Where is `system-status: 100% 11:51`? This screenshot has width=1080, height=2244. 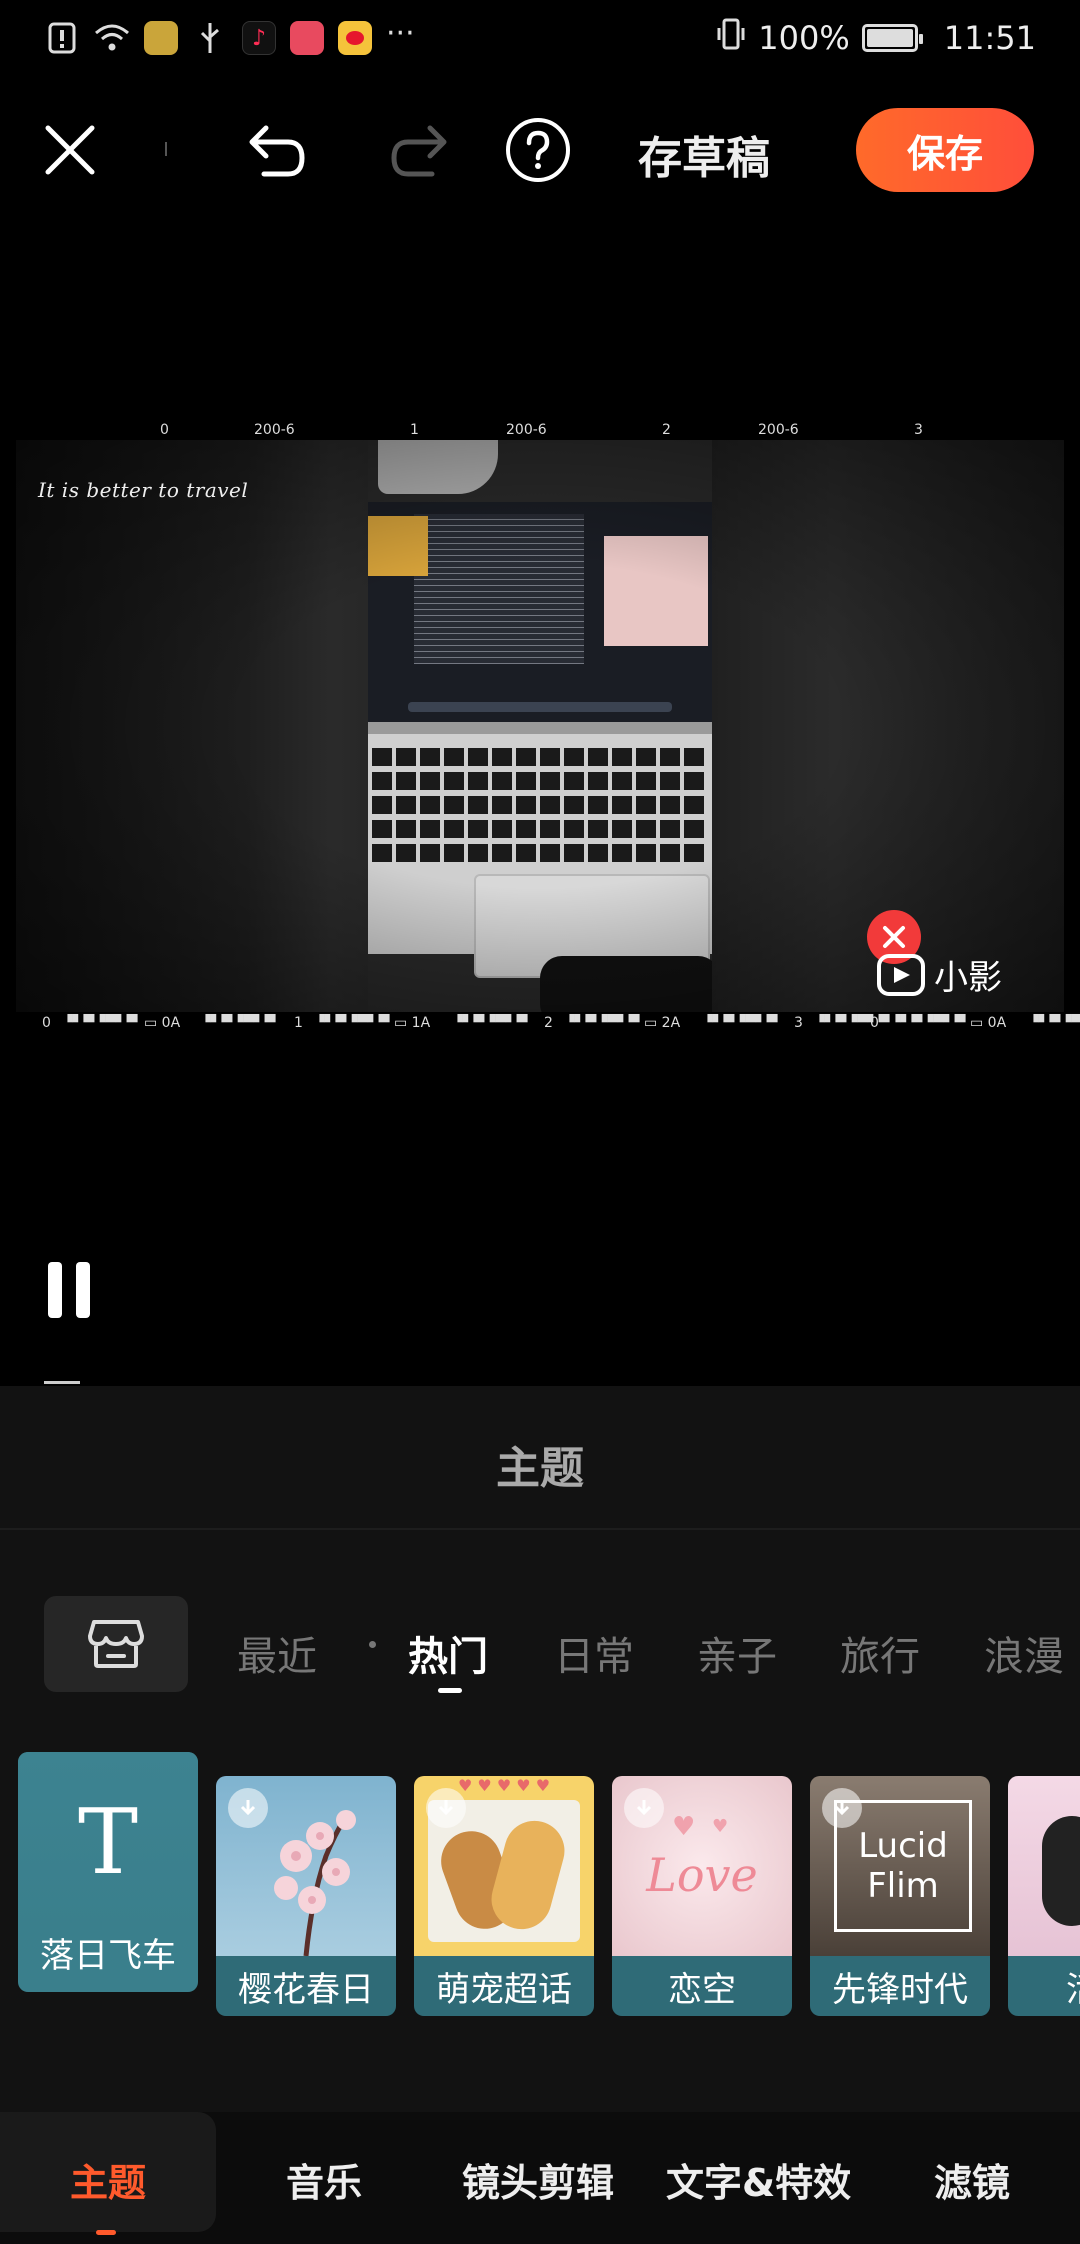
system-status: 100% 11:51 is located at coordinates (876, 38).